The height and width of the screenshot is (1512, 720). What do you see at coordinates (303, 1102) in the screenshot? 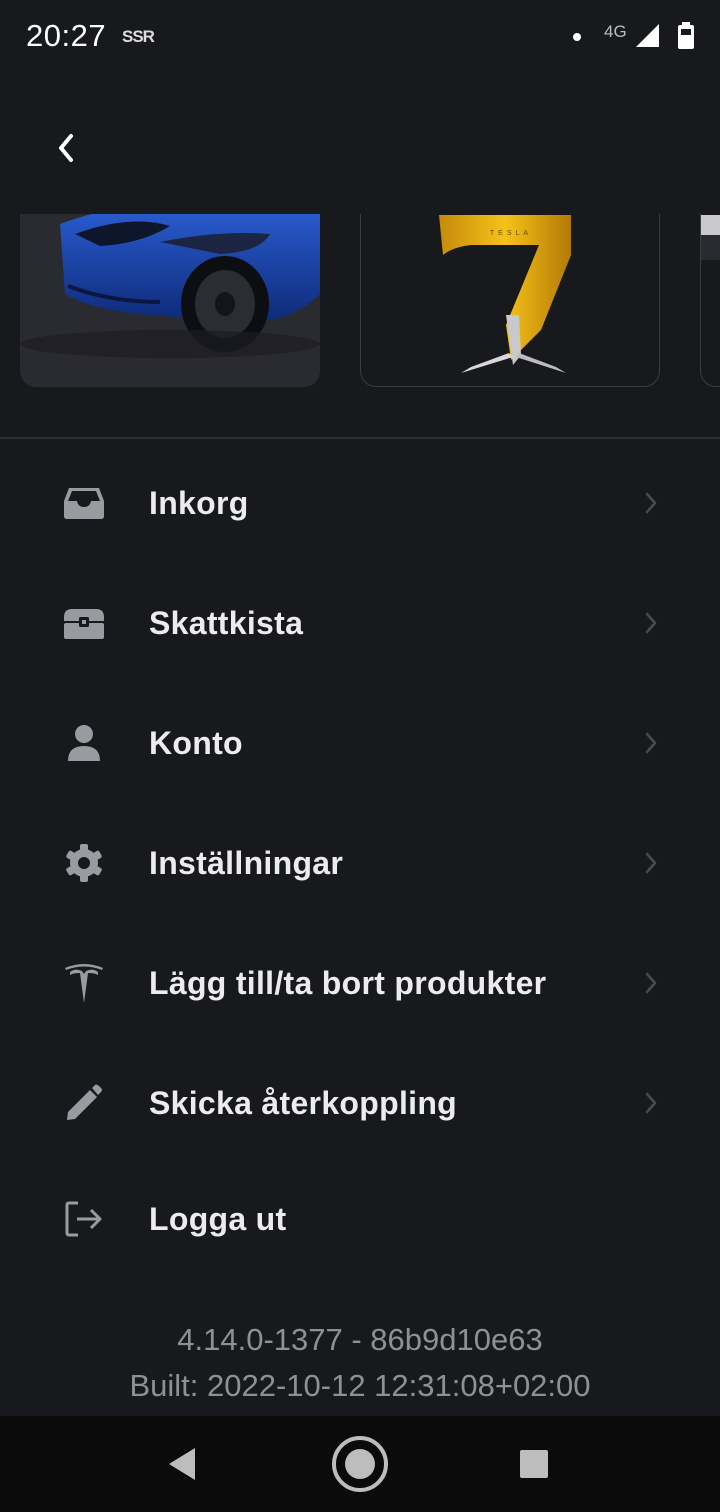
I see `menu-item-label: Skicka återkoppling` at bounding box center [303, 1102].